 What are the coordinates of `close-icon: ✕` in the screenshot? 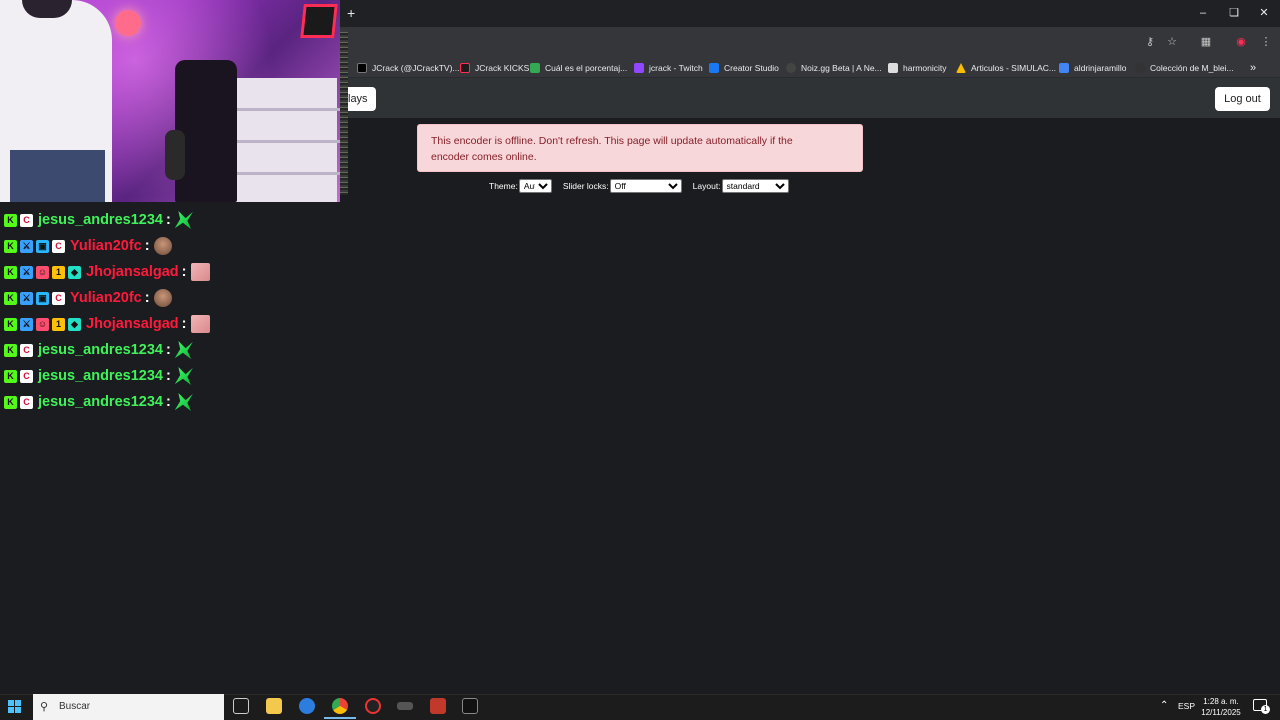 It's located at (1264, 13).